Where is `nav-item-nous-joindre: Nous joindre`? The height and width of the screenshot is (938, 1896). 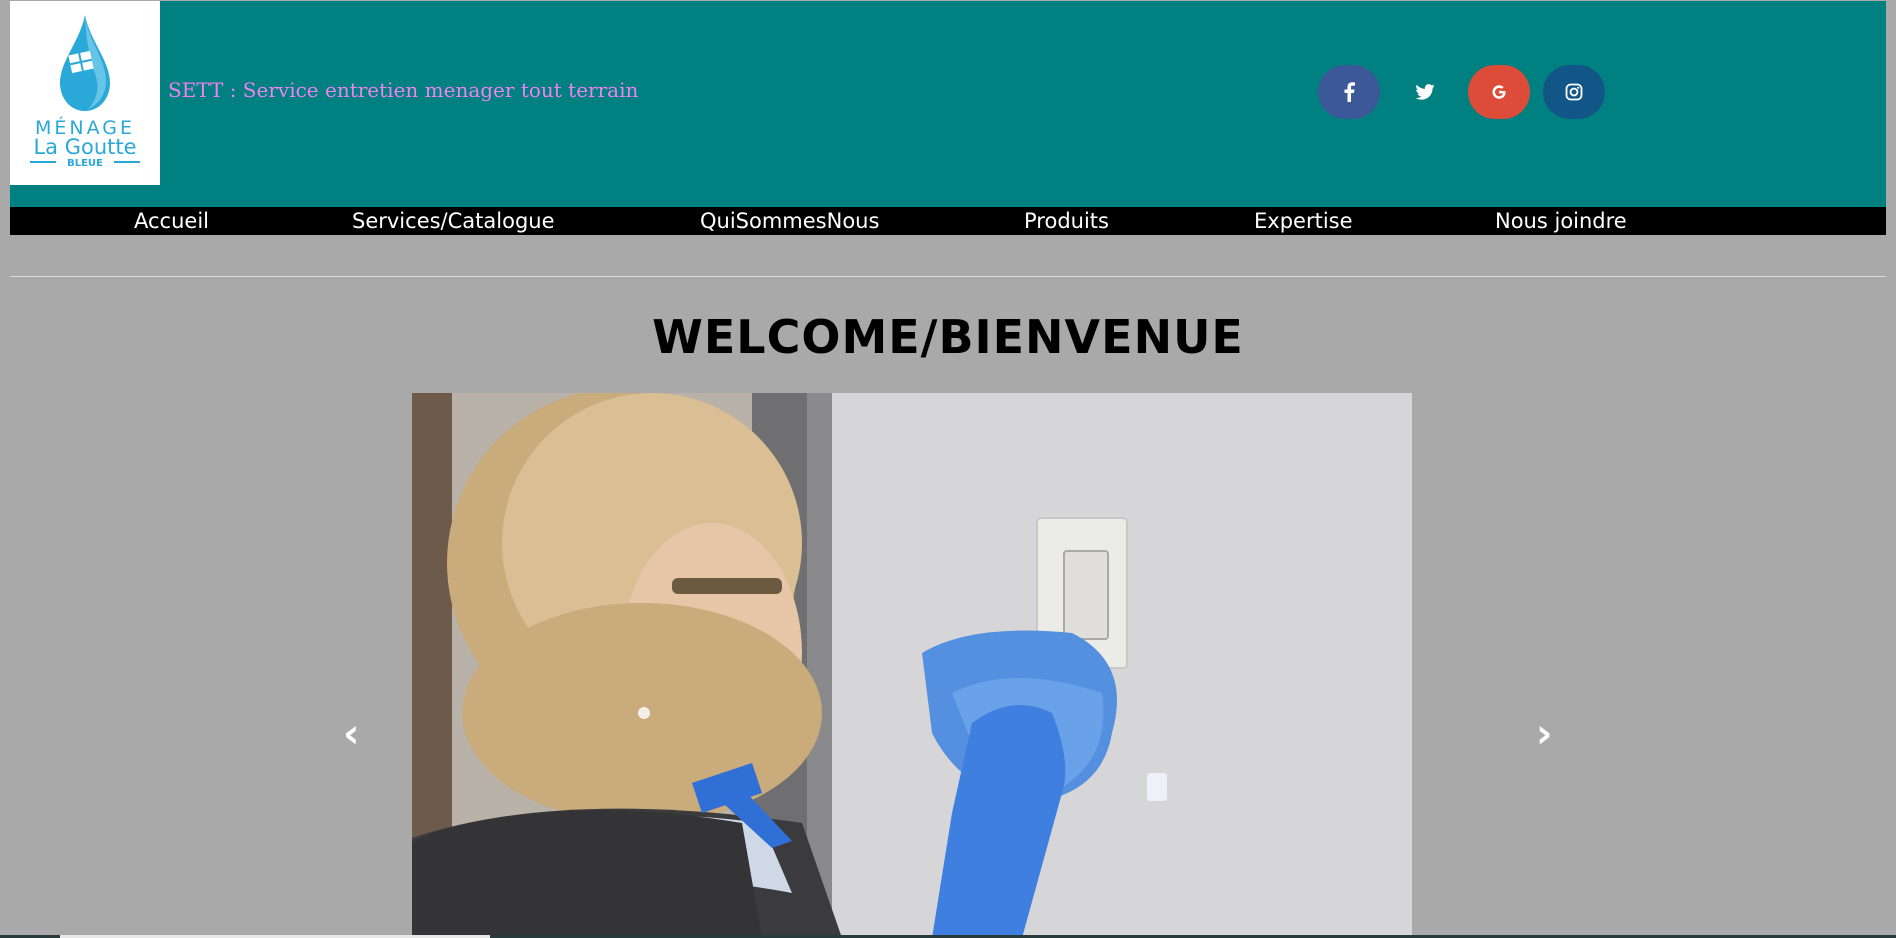
nav-item-nous-joindre: Nous joindre is located at coordinates (1561, 221).